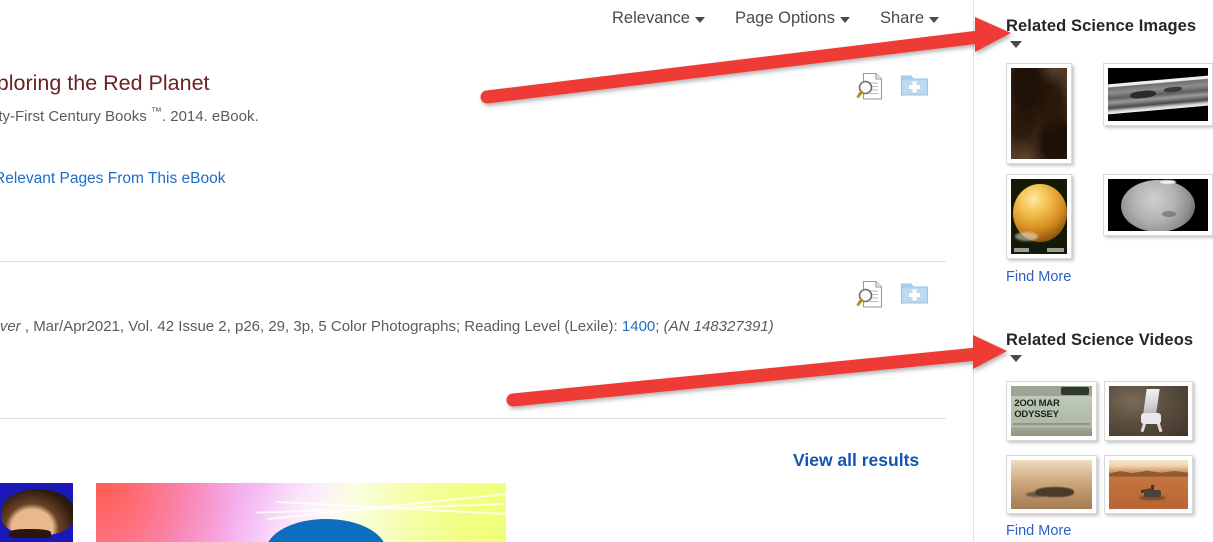 The height and width of the screenshot is (542, 1213). I want to click on sort-relevance-dropdown: Relevance, so click(658, 18).